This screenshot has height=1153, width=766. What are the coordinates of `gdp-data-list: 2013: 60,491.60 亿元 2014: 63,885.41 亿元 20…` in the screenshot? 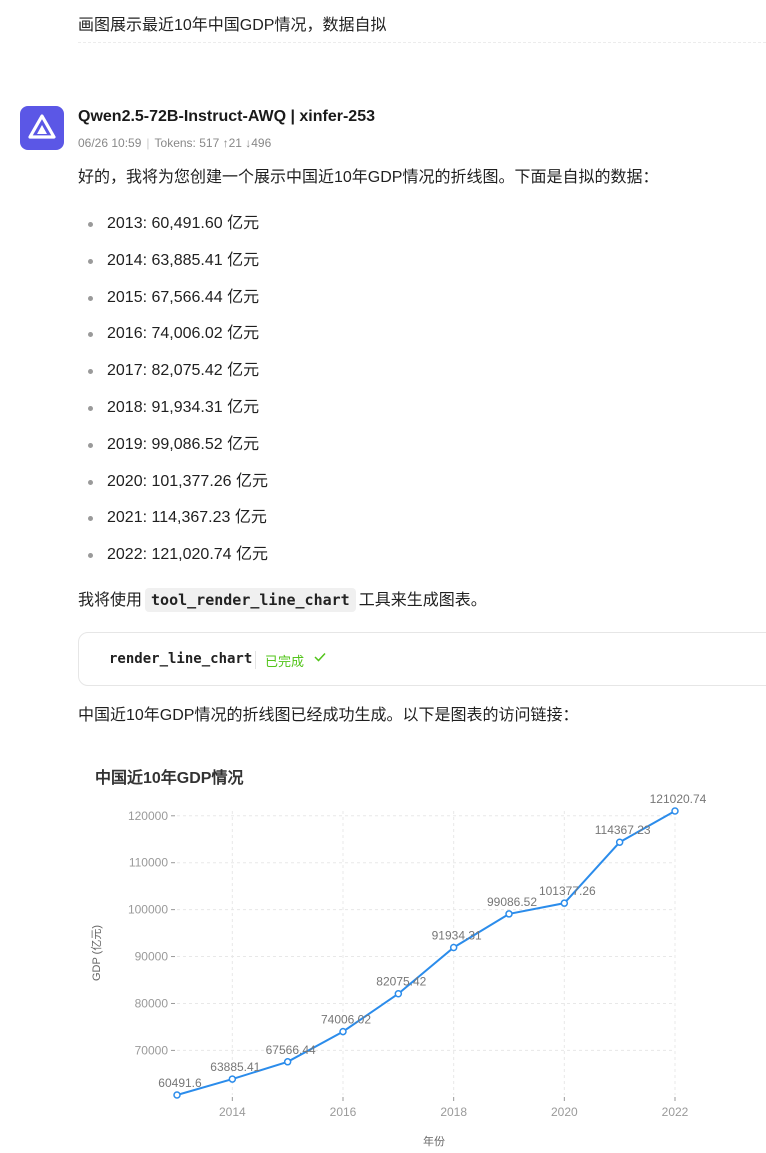 It's located at (174, 396).